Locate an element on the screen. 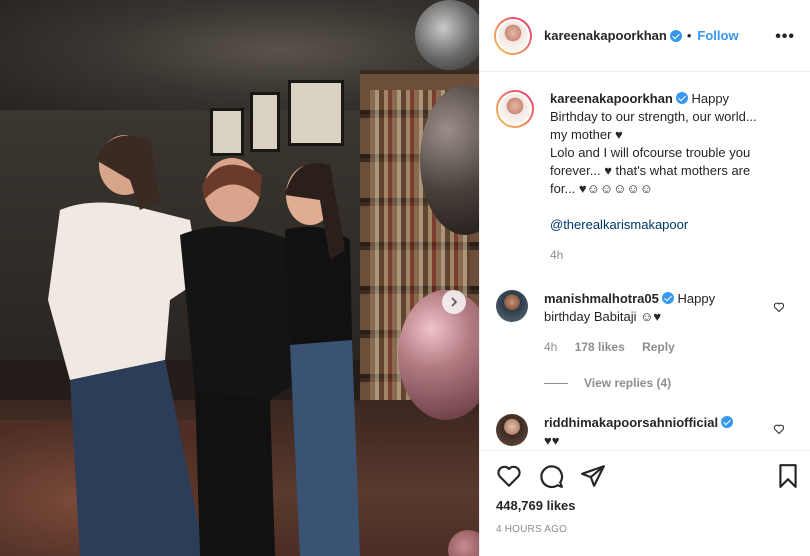  chevron-right-icon is located at coordinates (454, 302).